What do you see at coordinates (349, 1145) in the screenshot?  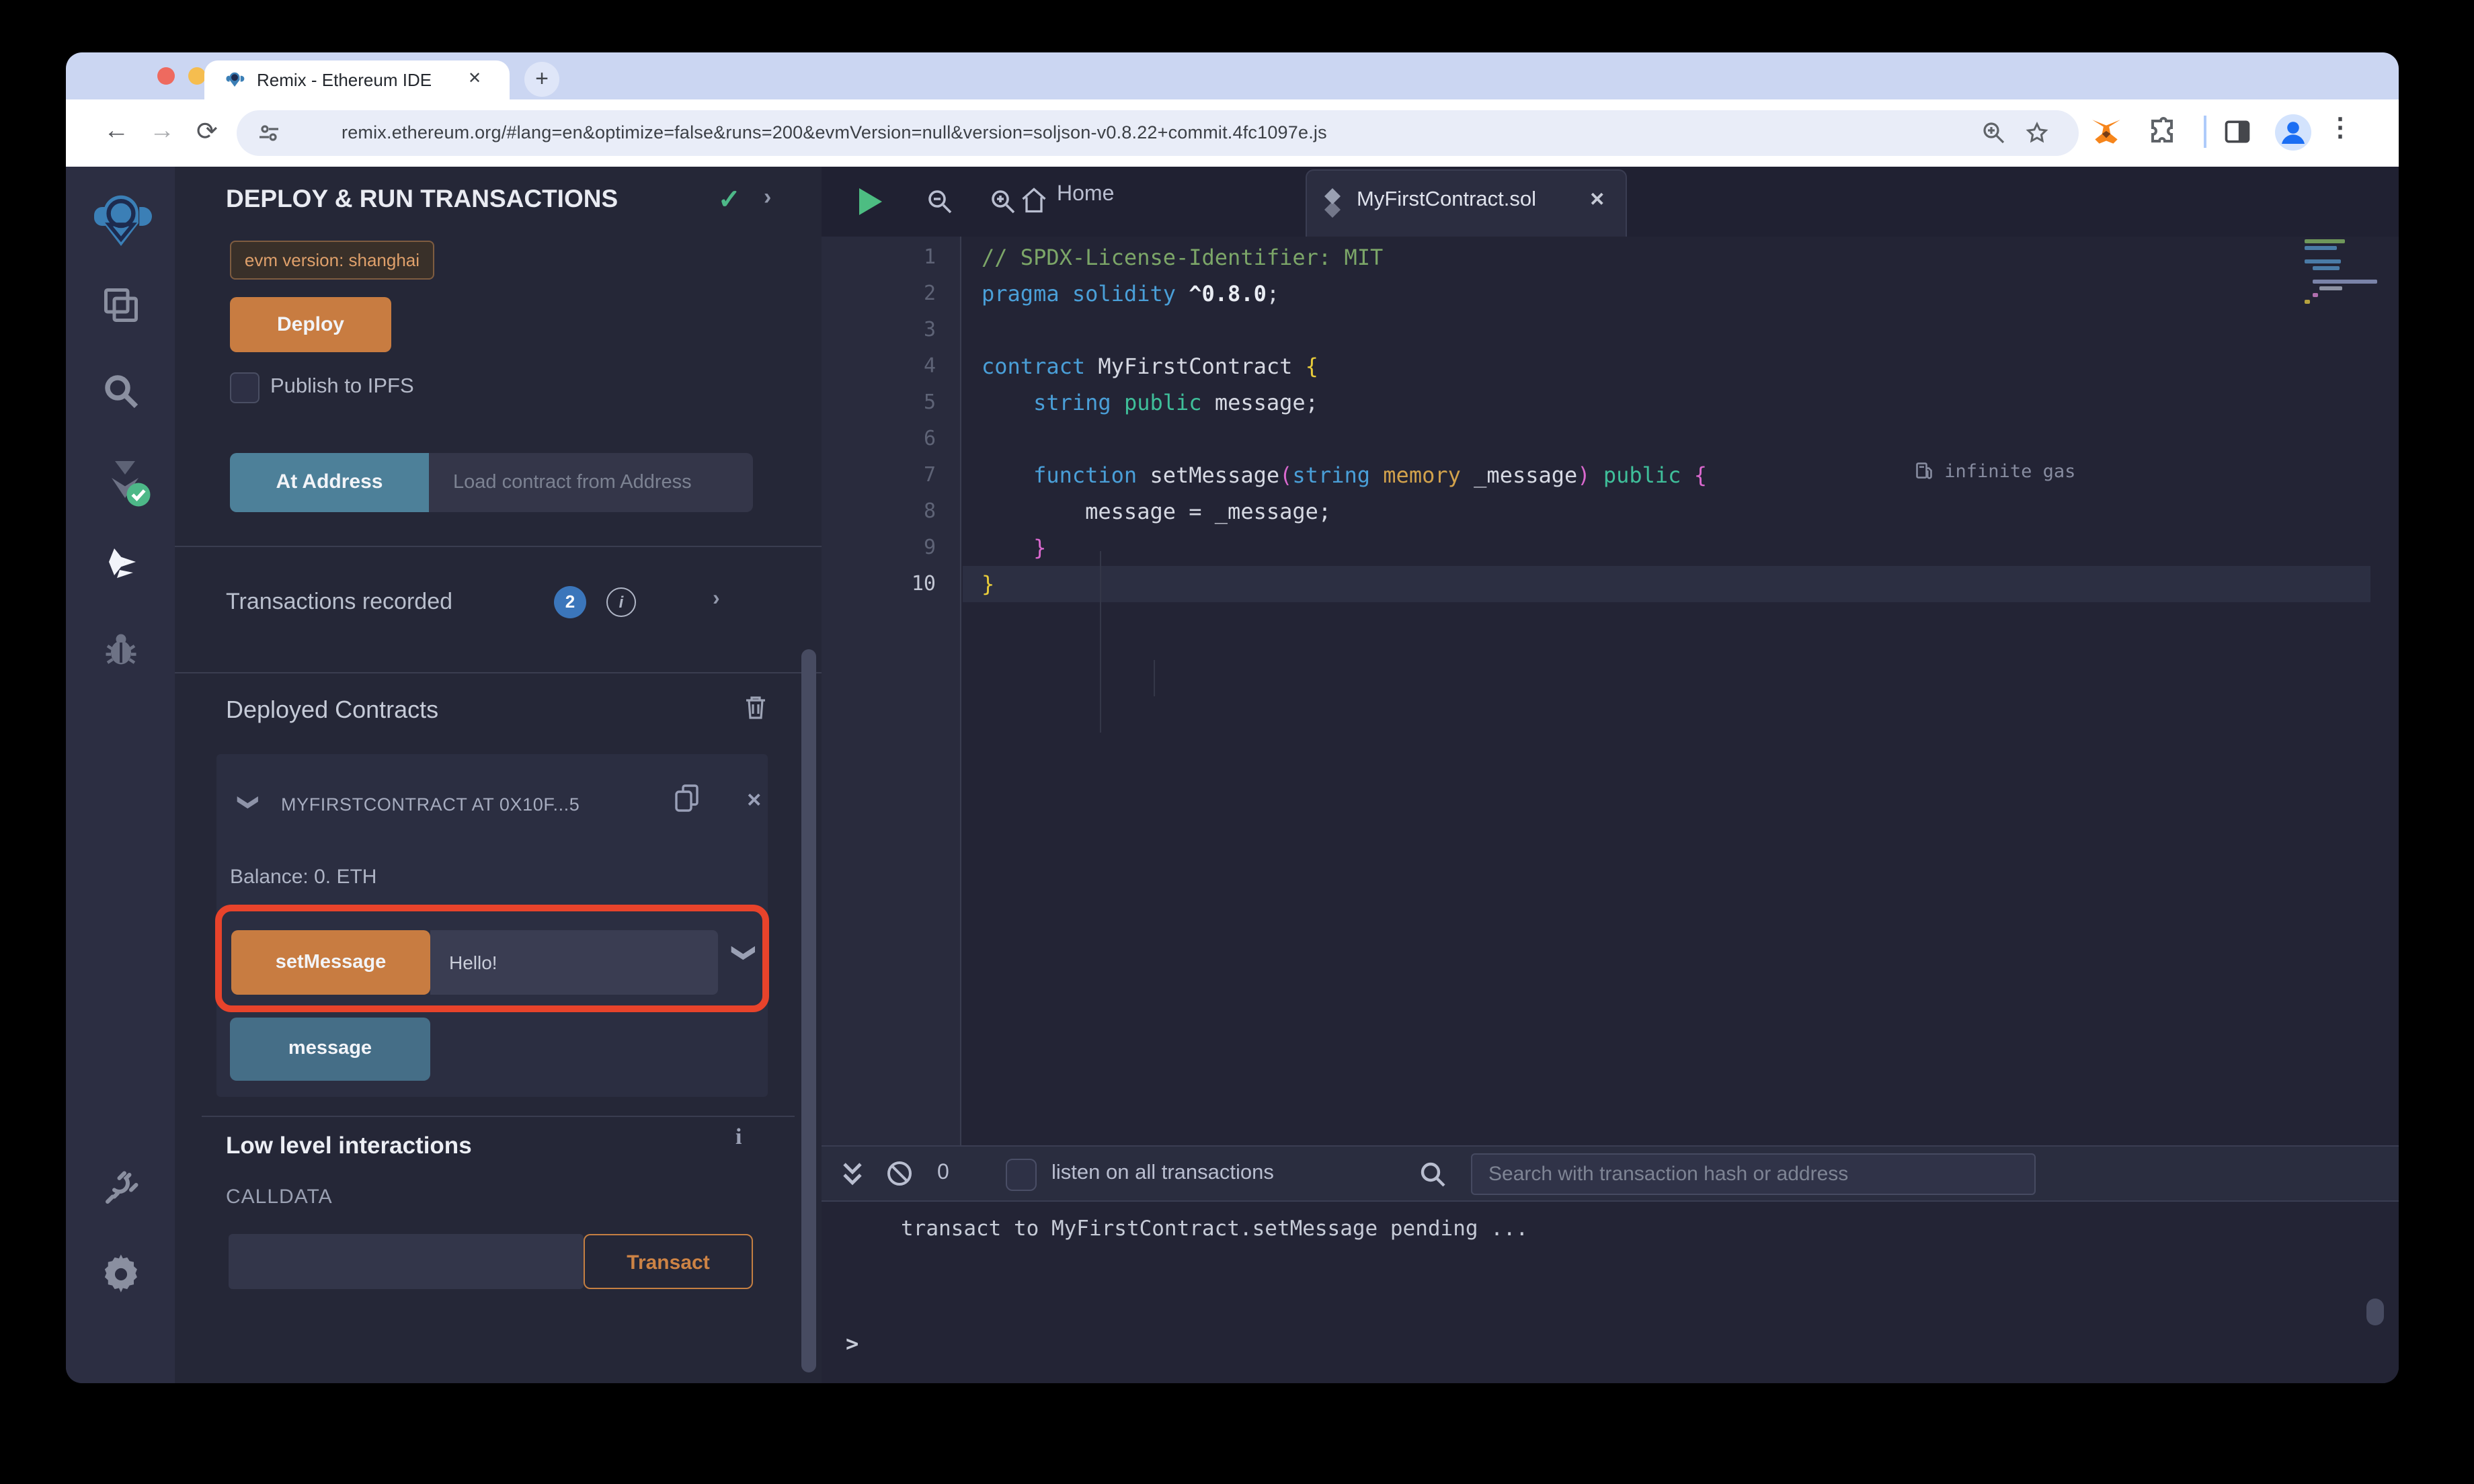 I see `low-level-interactions-title: Low level interactions` at bounding box center [349, 1145].